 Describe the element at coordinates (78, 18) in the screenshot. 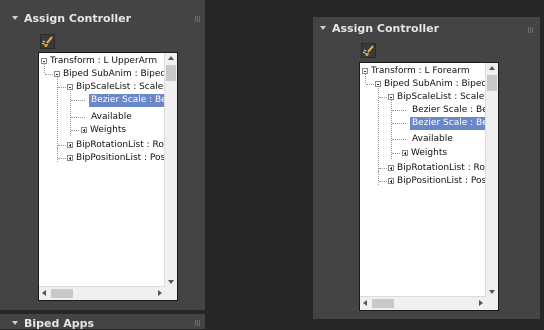

I see `left-panel-title: Assign Controller` at that location.